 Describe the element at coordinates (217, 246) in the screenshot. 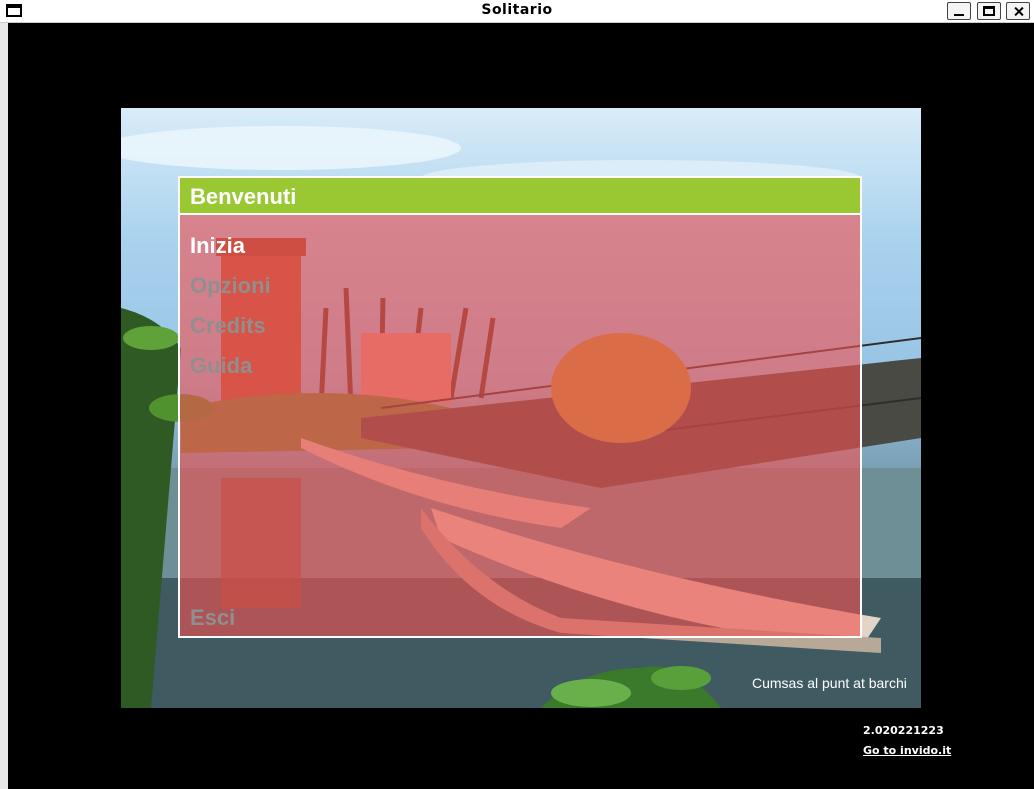

I see `menu-item-inizia: Inizia` at that location.